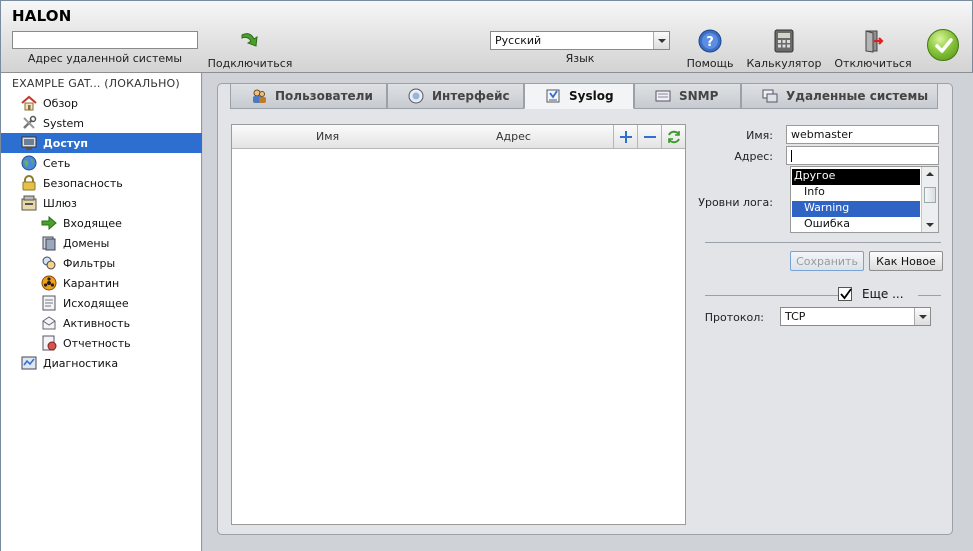  I want to click on more-checkbox, so click(845, 294).